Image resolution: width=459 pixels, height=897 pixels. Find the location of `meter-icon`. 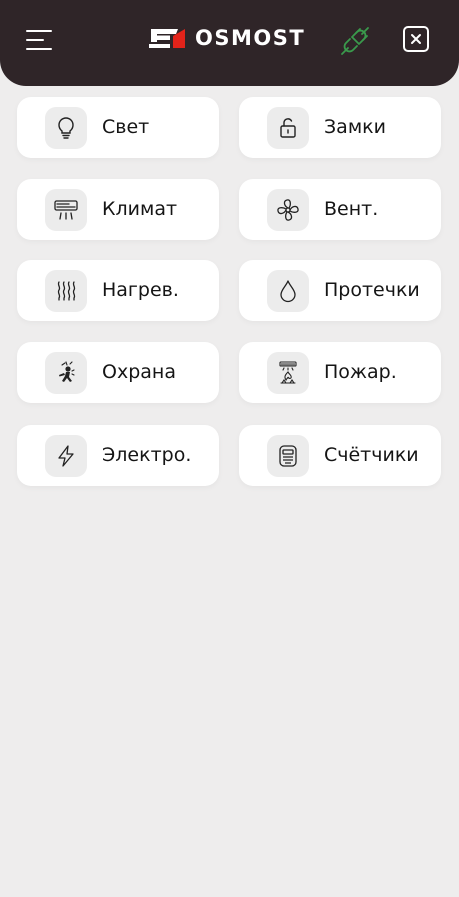

meter-icon is located at coordinates (288, 456).